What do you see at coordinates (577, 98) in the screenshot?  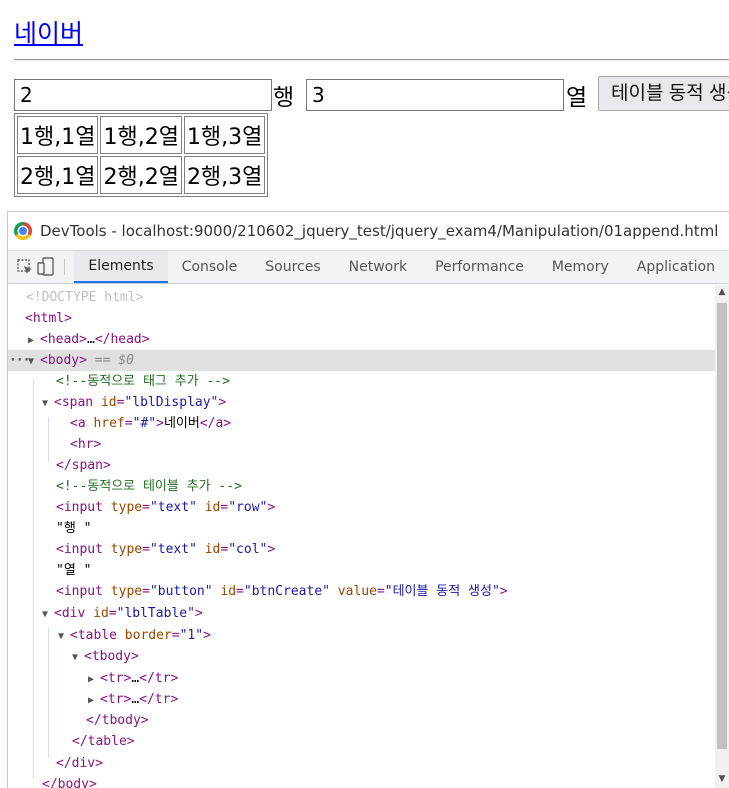 I see `col-unit-label: 열` at bounding box center [577, 98].